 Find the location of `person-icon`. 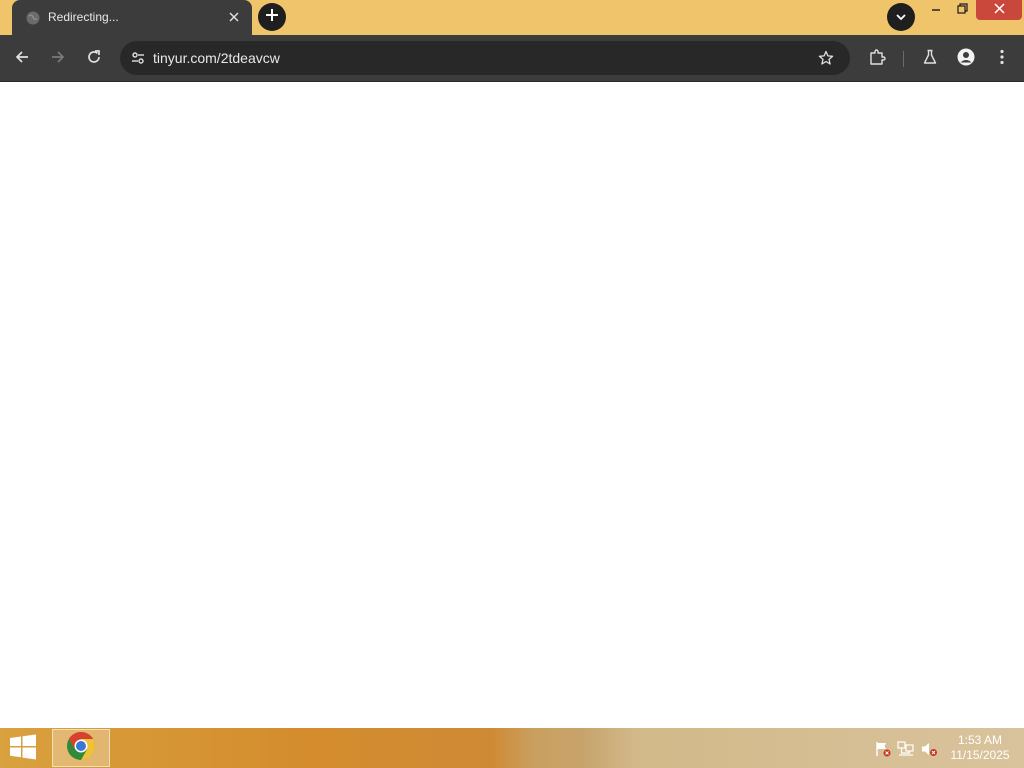

person-icon is located at coordinates (966, 59).